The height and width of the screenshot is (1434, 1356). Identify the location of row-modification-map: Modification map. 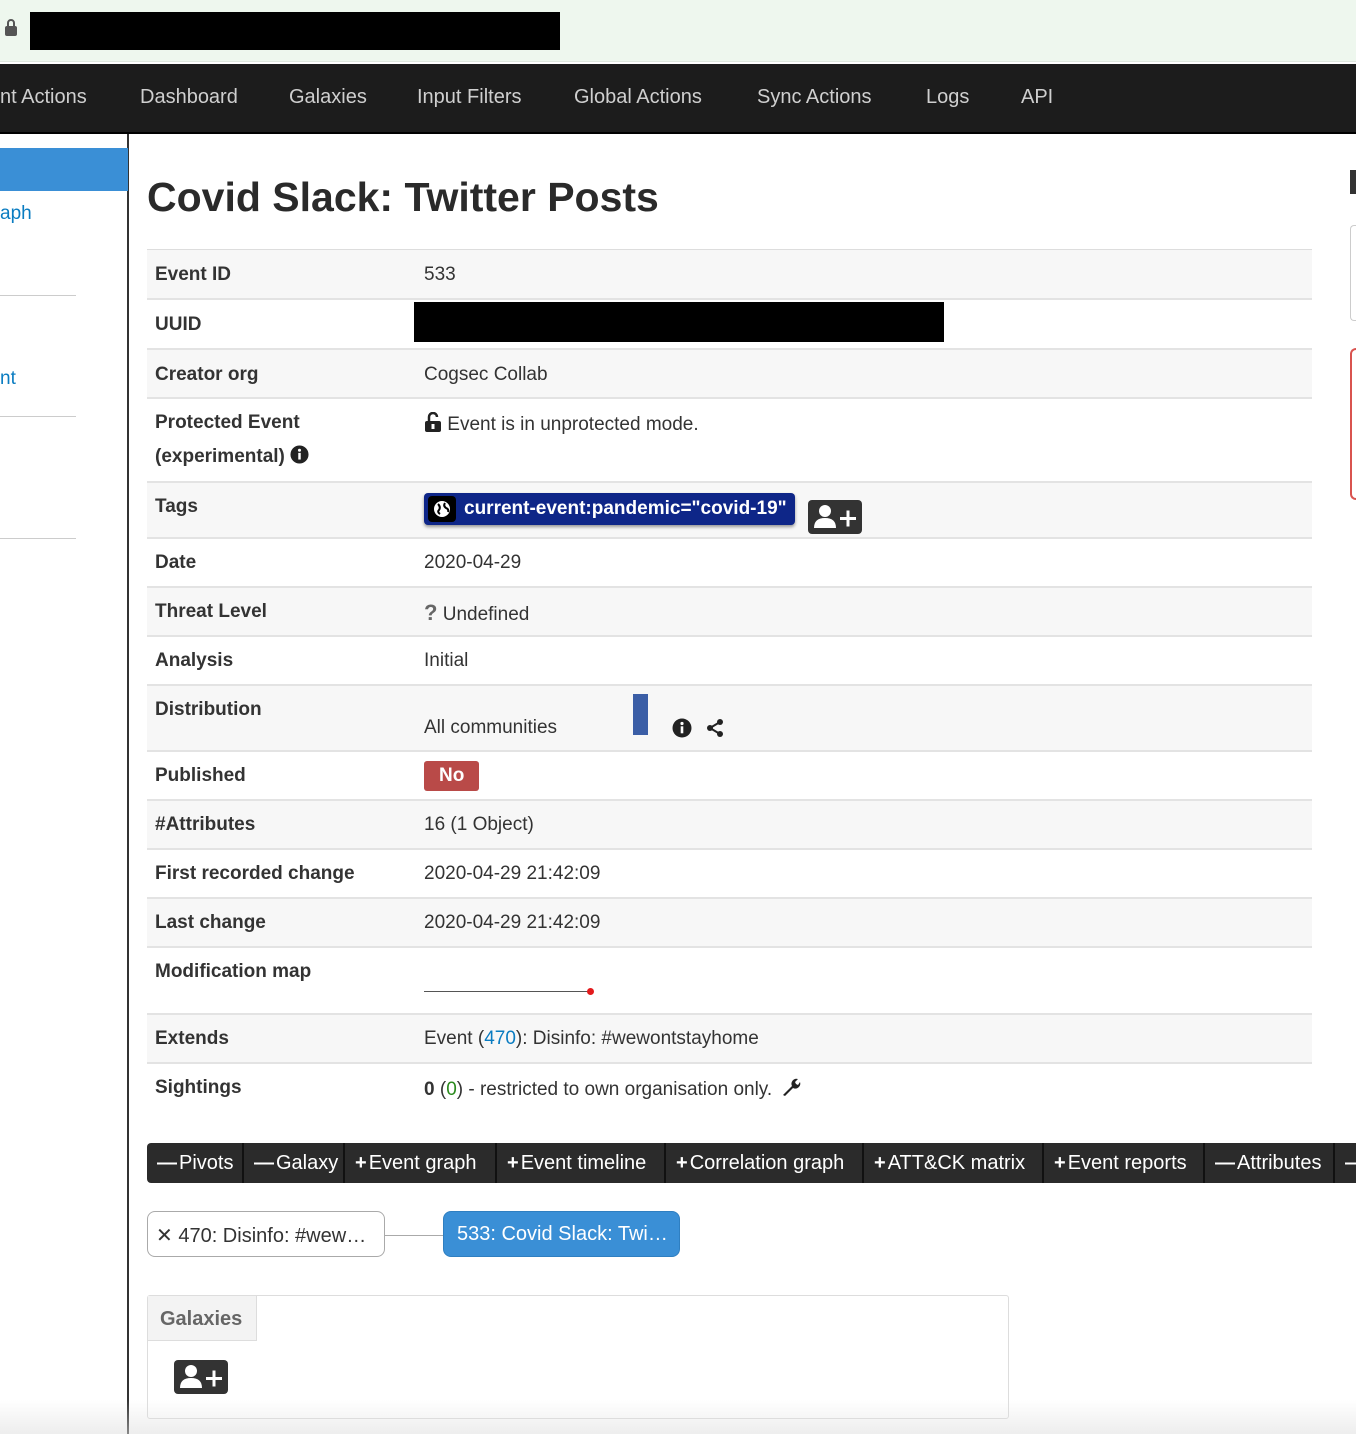
(729, 981).